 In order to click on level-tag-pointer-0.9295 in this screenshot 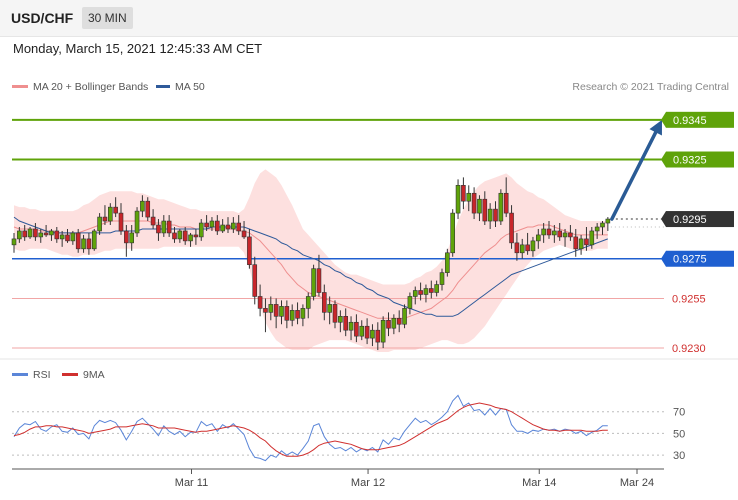, I will do `click(663, 219)`.